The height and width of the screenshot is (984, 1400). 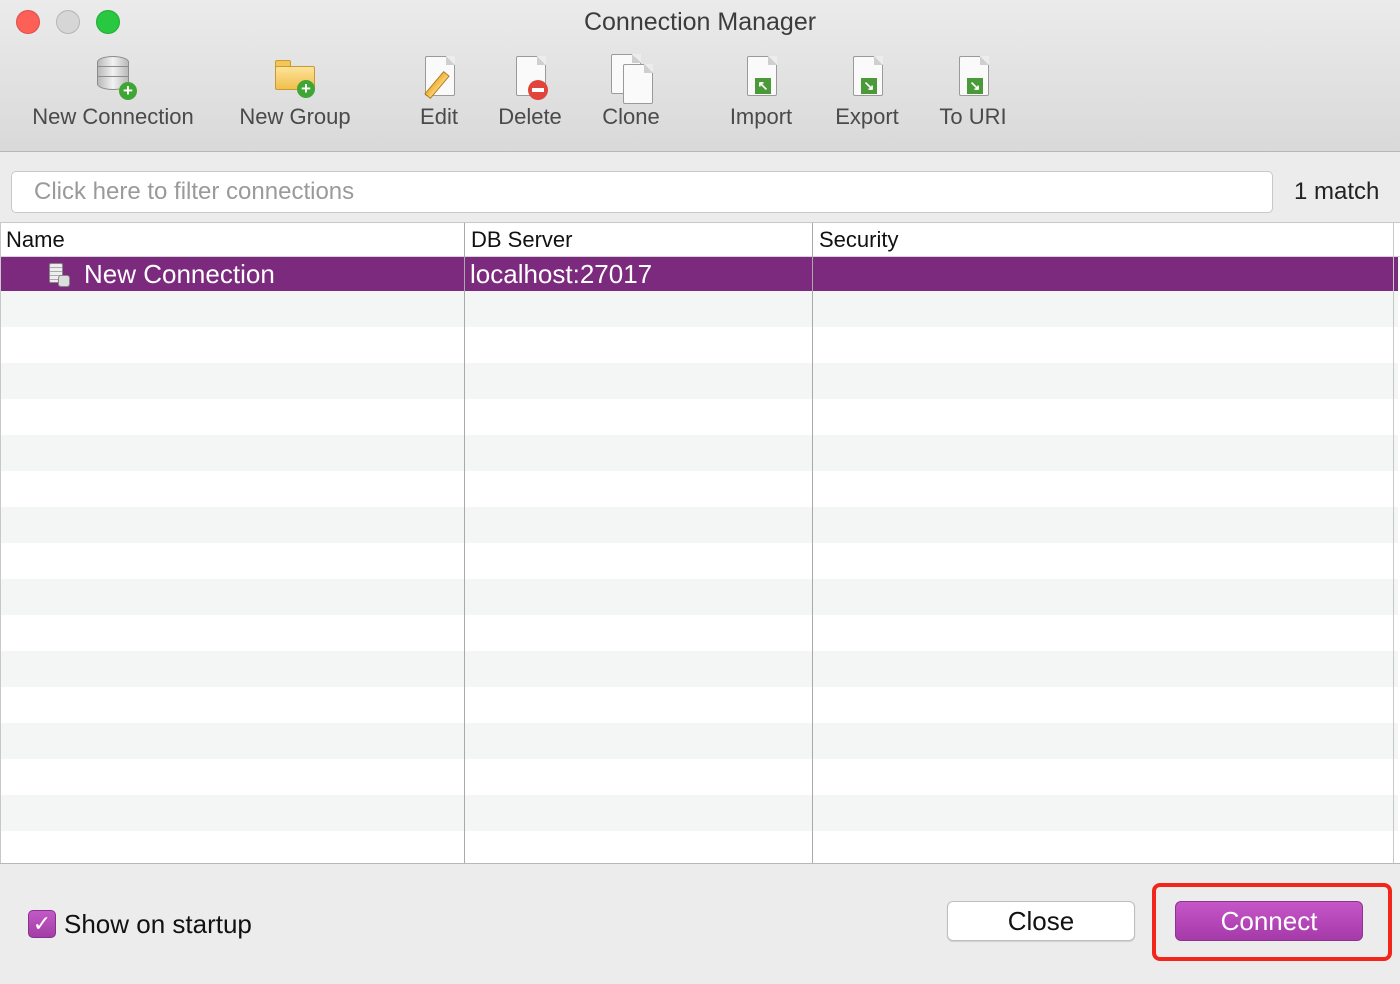 What do you see at coordinates (1105, 240) in the screenshot?
I see `column-header-security: Security` at bounding box center [1105, 240].